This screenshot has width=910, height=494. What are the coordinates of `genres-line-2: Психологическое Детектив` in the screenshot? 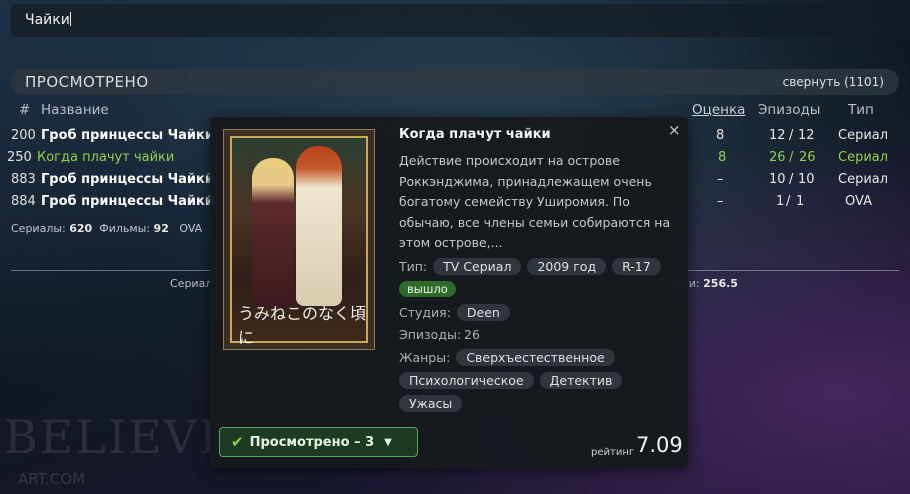 It's located at (511, 380).